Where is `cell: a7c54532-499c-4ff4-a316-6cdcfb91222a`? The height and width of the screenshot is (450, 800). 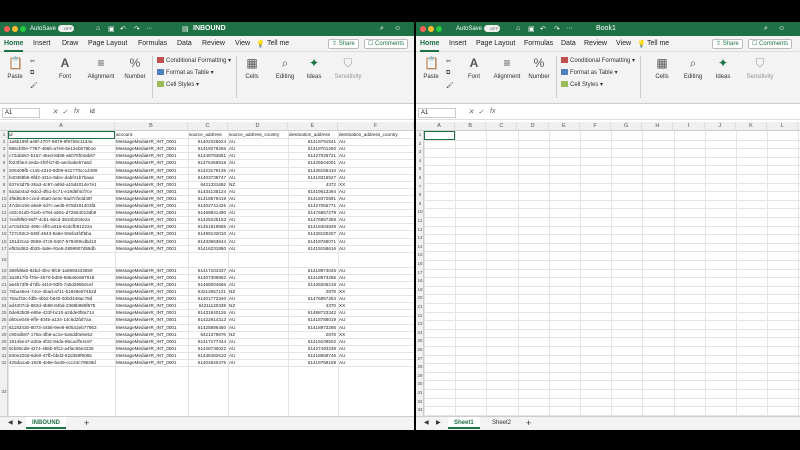
cell: a7c54532-499c-4ff4-a316-6cdcfb91222a is located at coordinates (61, 226).